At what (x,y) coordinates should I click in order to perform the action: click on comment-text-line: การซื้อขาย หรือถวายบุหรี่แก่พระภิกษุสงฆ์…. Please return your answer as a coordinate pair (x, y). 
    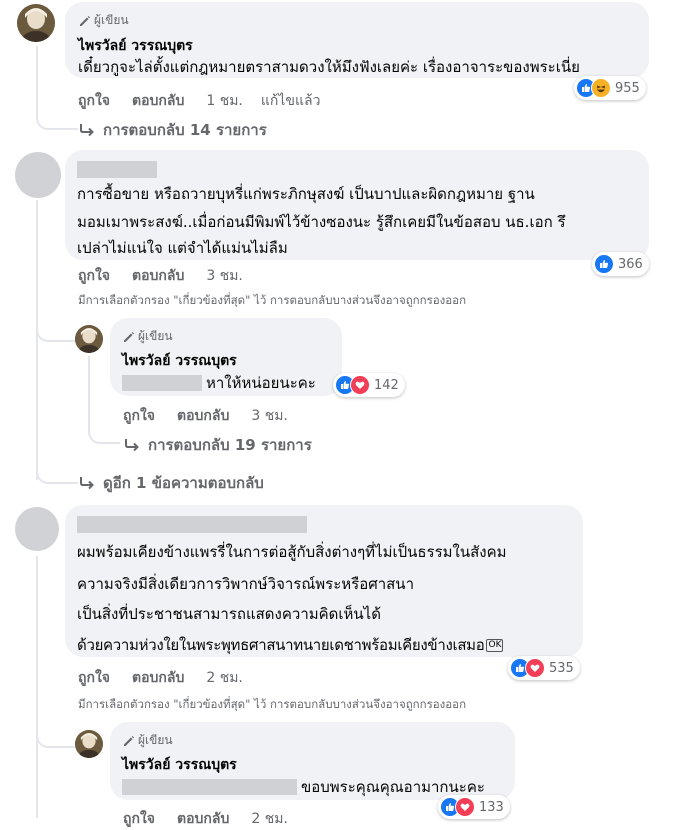
    Looking at the image, I should click on (306, 194).